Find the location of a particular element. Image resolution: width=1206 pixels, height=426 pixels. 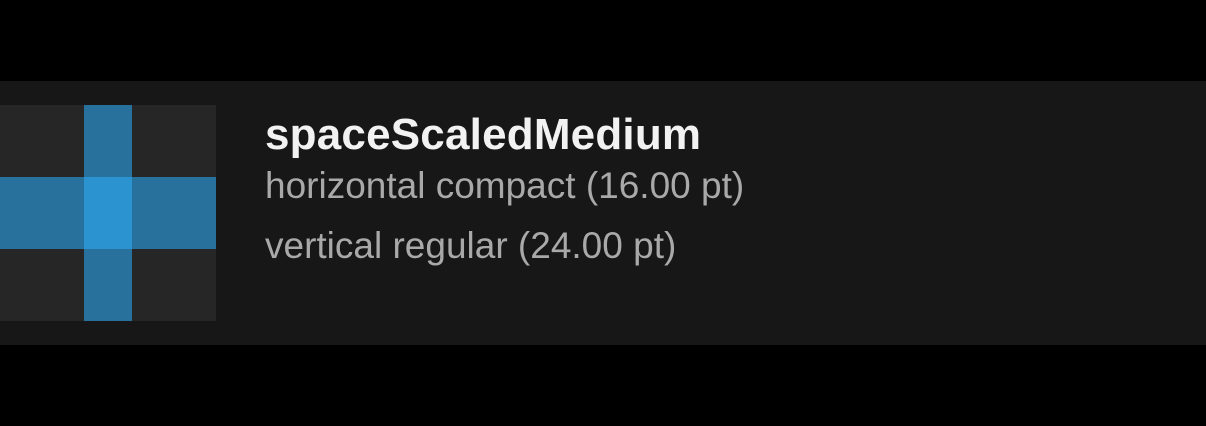

preview-horizontal-spacing-left is located at coordinates (42, 213).